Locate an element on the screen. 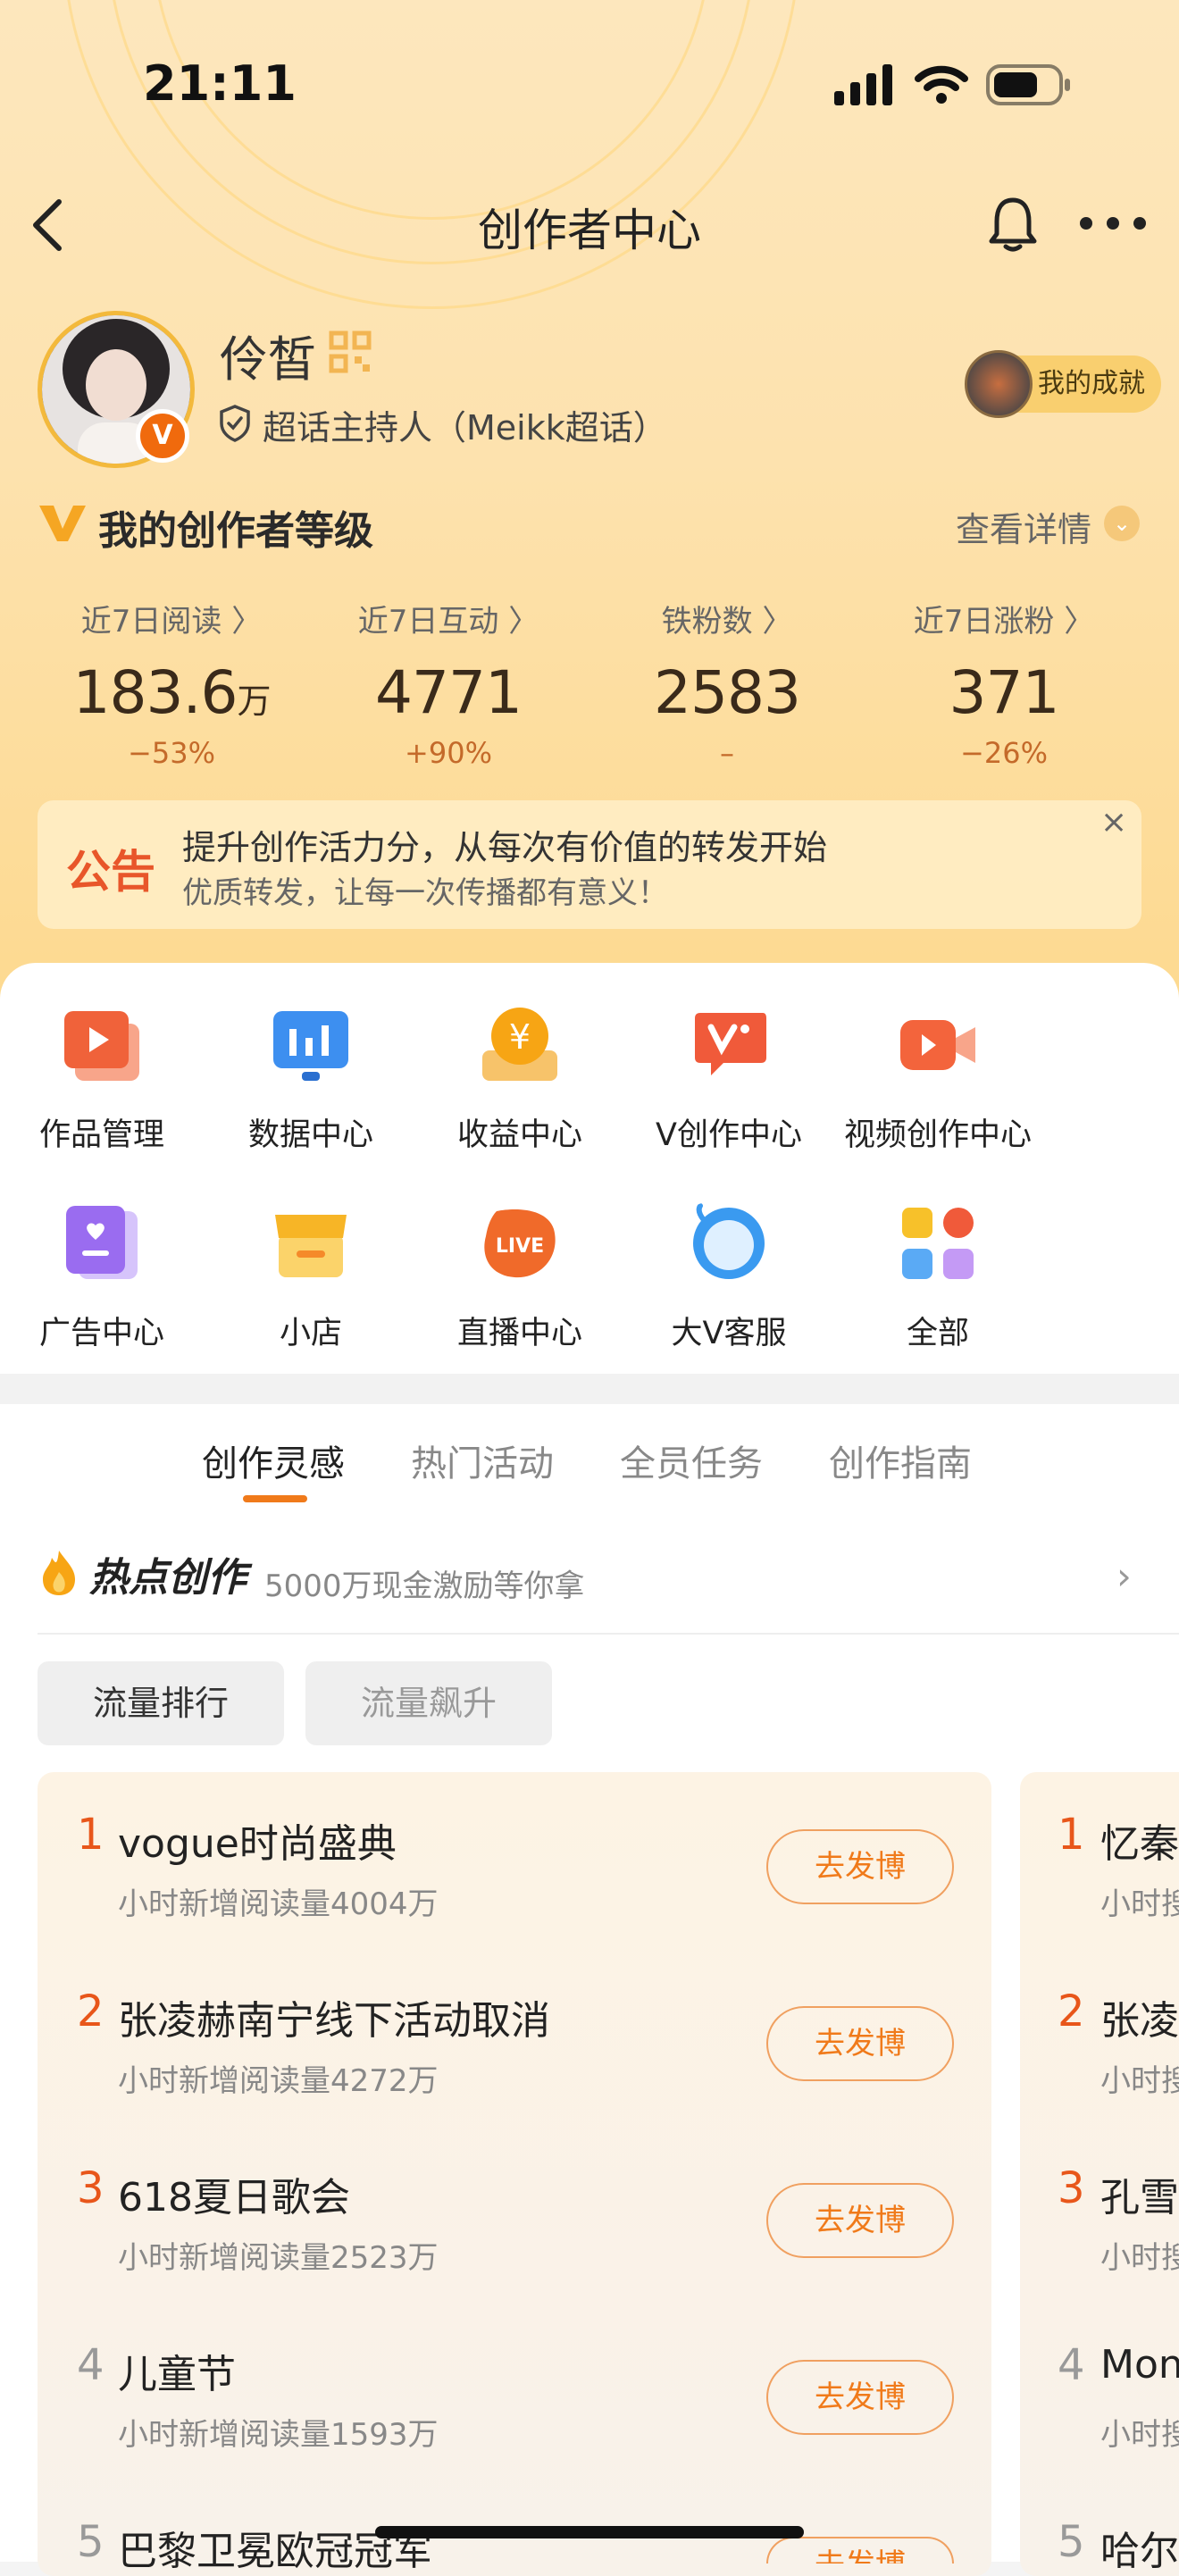 The height and width of the screenshot is (2576, 1179). fire-icon is located at coordinates (59, 1573).